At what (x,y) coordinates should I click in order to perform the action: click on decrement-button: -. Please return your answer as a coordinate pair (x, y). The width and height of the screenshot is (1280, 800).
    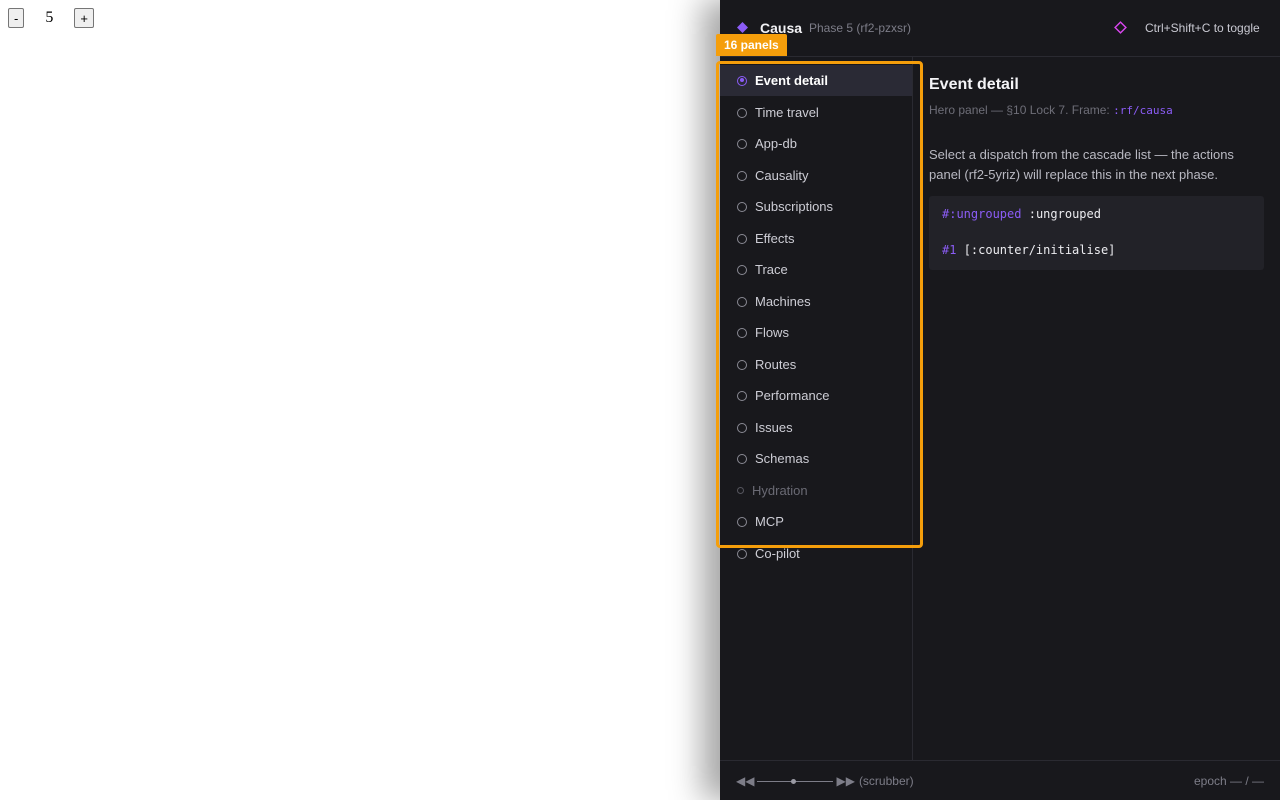
    Looking at the image, I should click on (16, 18).